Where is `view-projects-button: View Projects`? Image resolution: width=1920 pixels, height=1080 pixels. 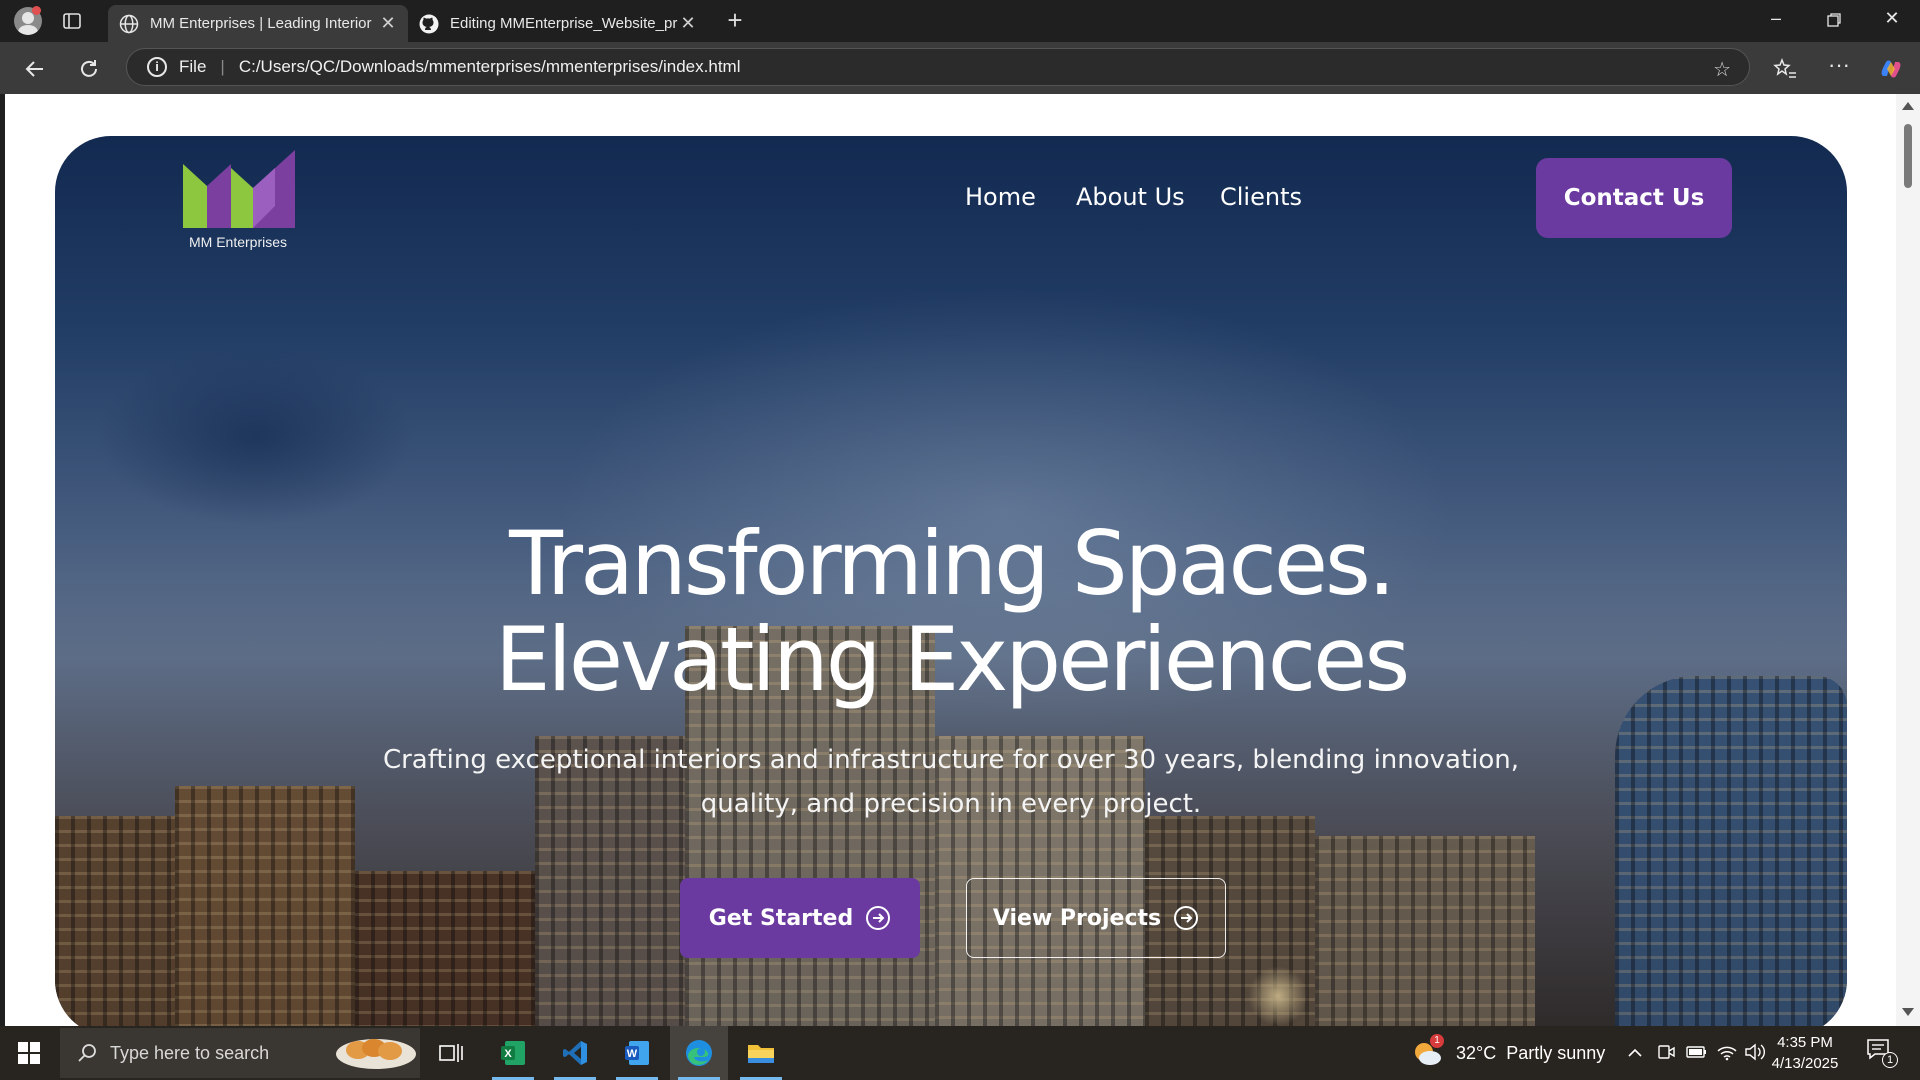 view-projects-button: View Projects is located at coordinates (1096, 918).